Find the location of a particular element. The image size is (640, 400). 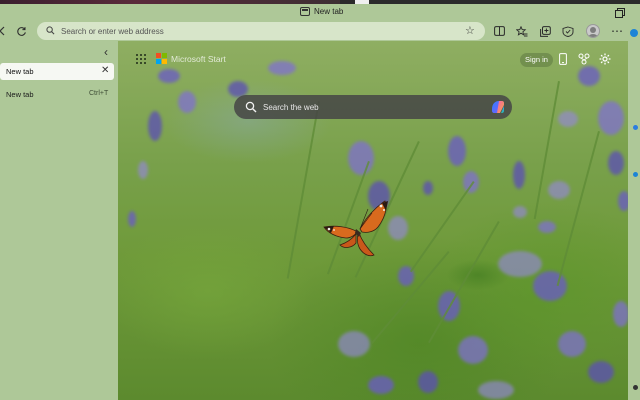

restore-window-icon is located at coordinates (620, 13).